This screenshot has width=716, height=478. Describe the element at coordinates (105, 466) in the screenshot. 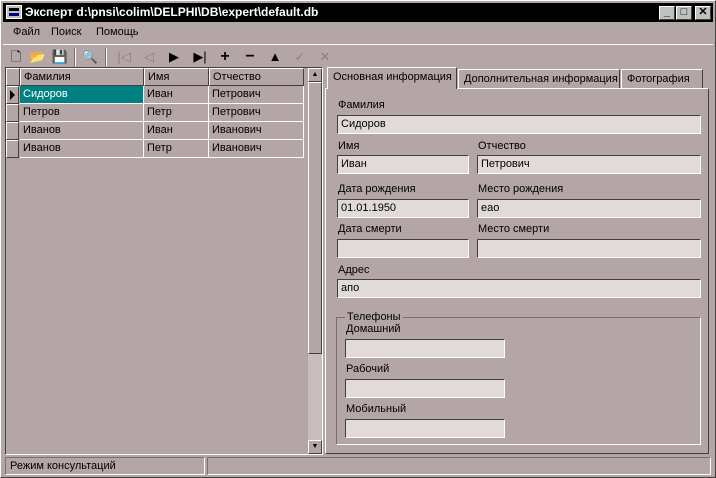

I see `status-mode: Режим консультаций` at that location.